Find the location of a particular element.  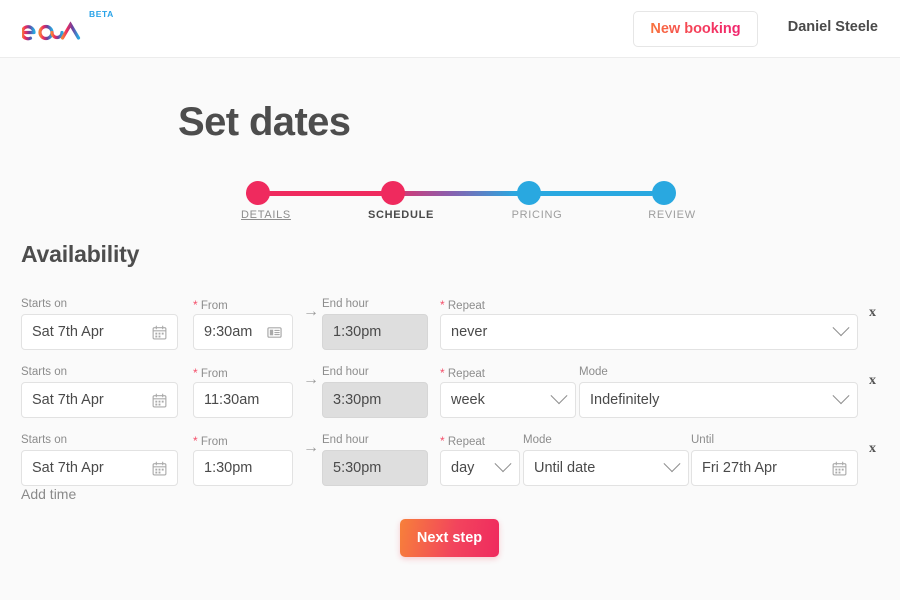

time-picker-icon is located at coordinates (274, 332).